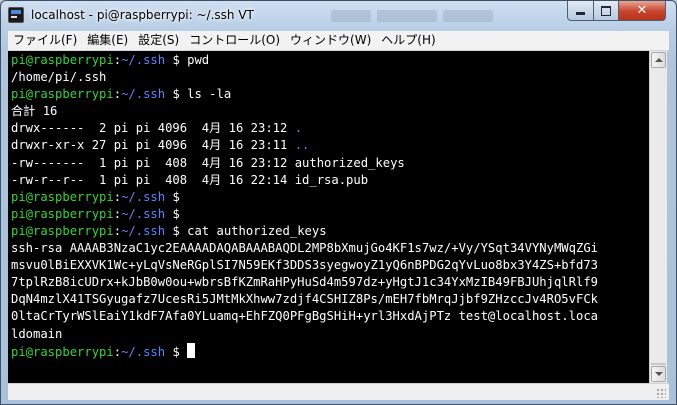  I want to click on minimize-button, so click(580, 11).